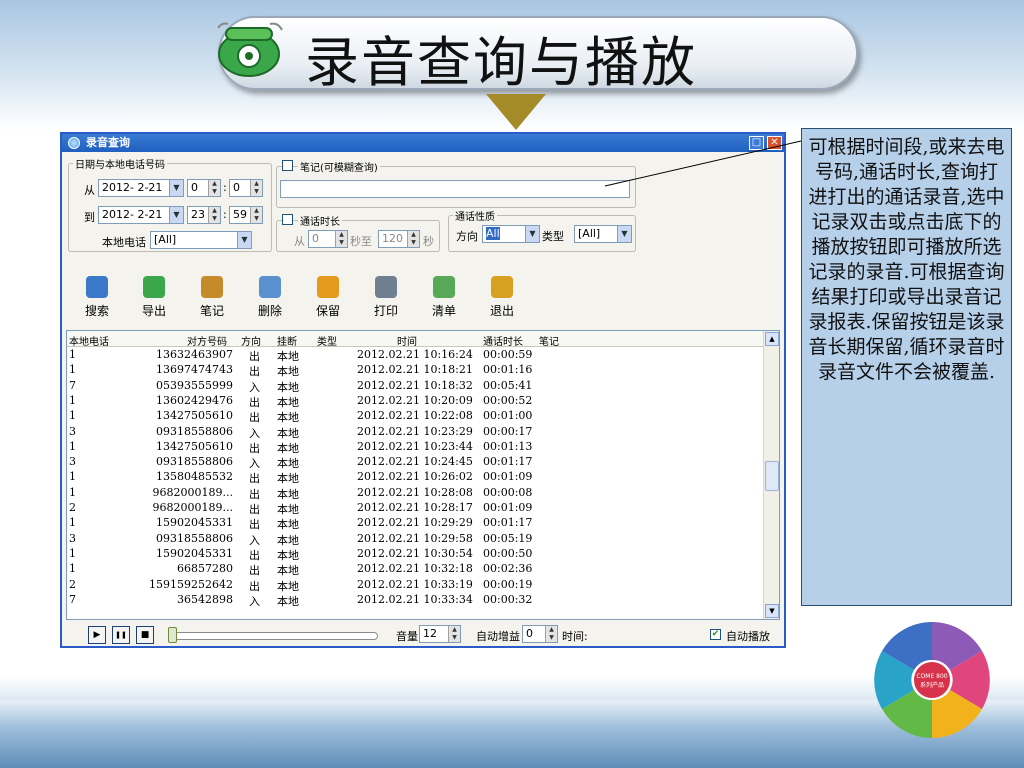 The height and width of the screenshot is (768, 1024). What do you see at coordinates (287, 165) in the screenshot?
I see `notes-checkbox` at bounding box center [287, 165].